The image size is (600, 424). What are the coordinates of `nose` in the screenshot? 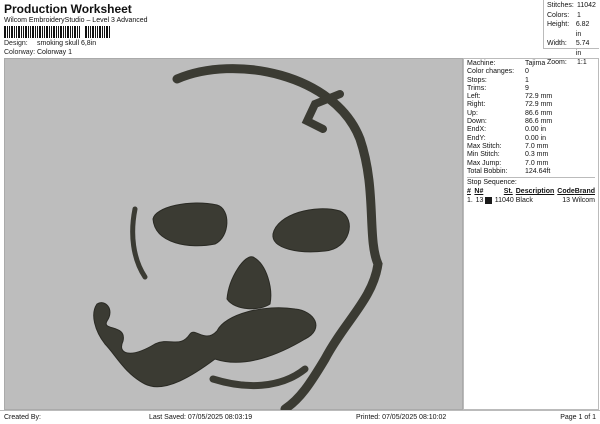 It's located at (249, 283).